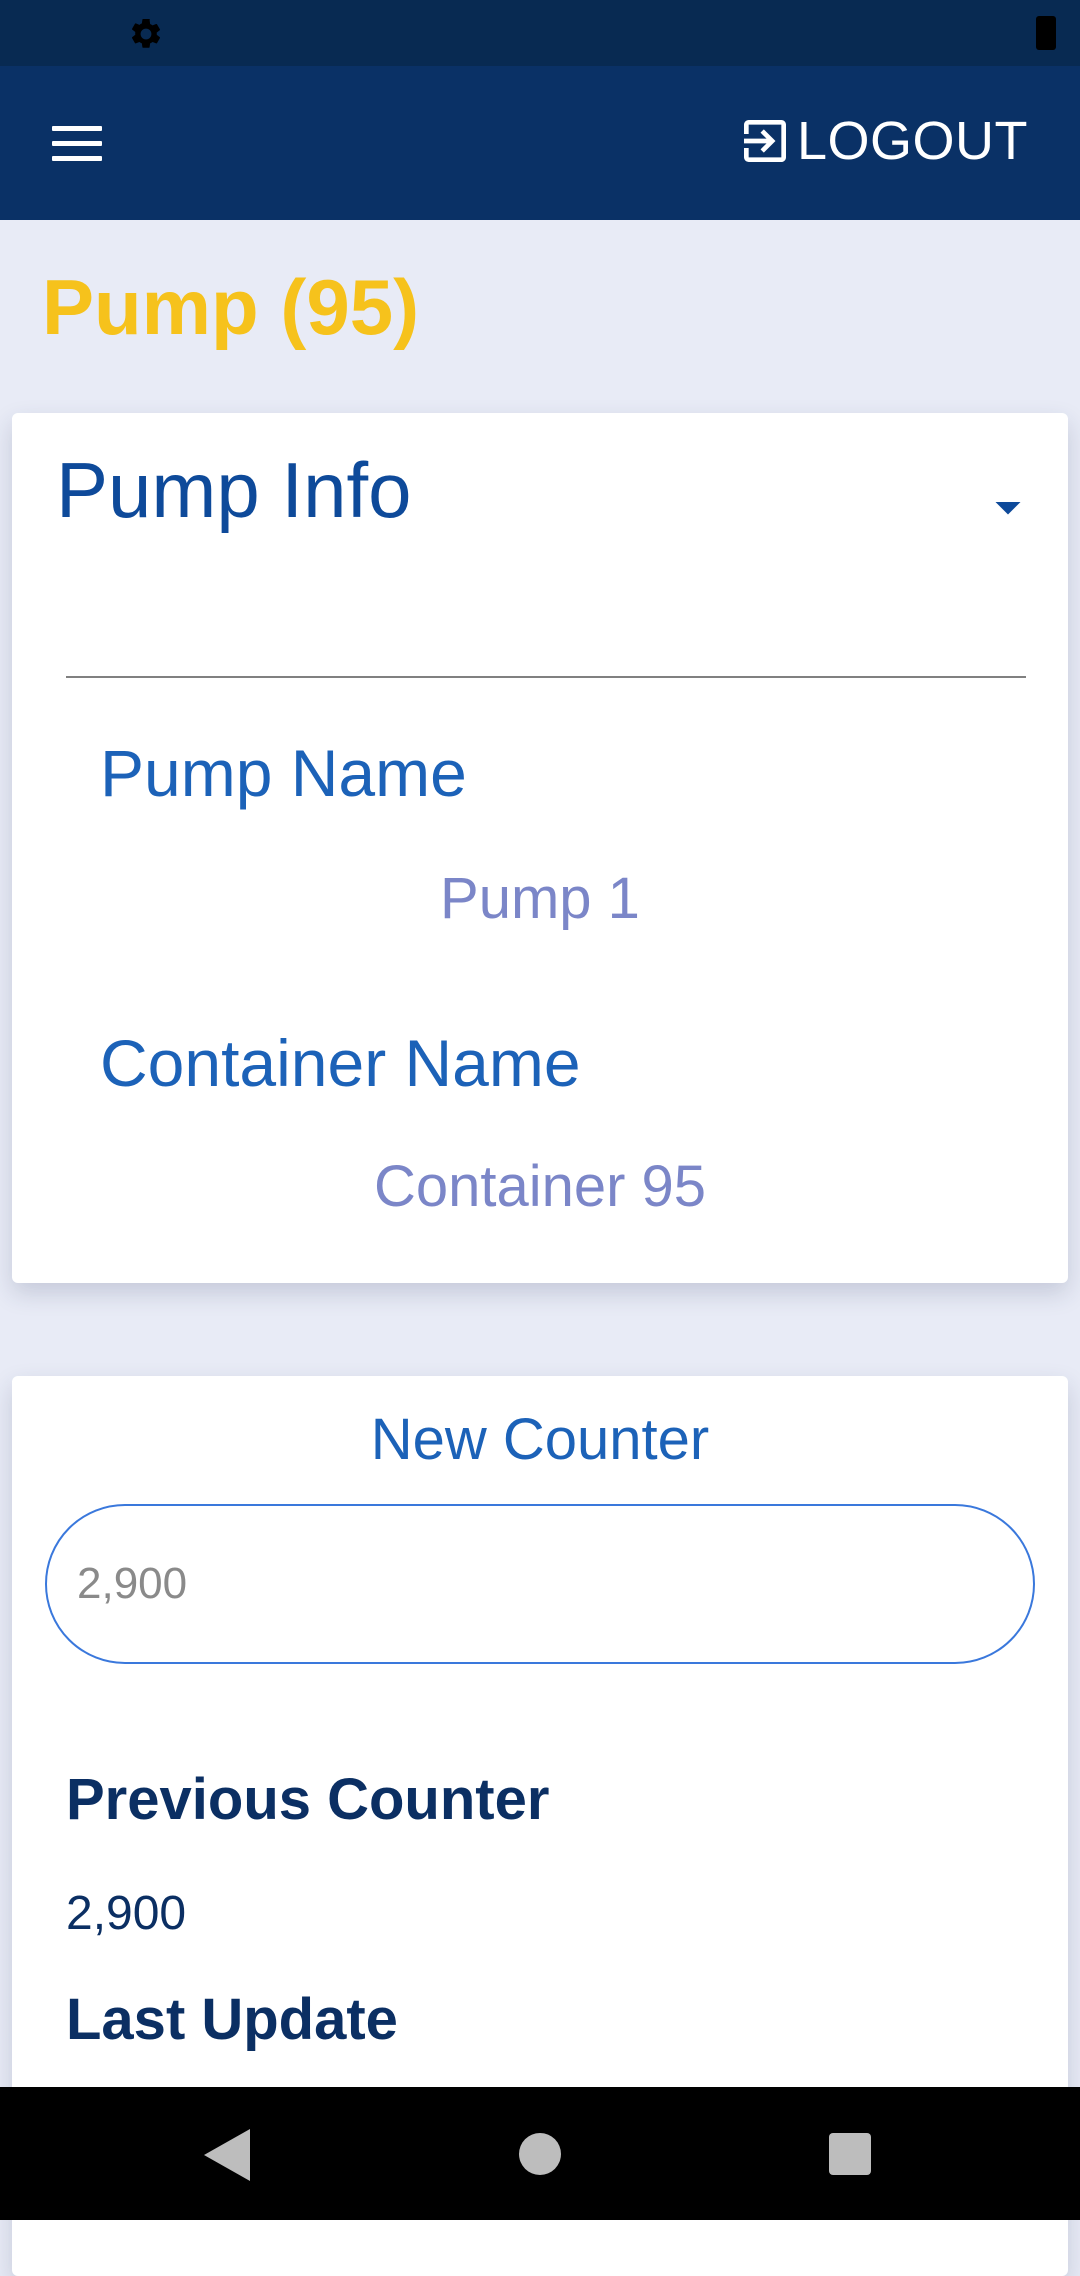 The width and height of the screenshot is (1080, 2276). What do you see at coordinates (540, 898) in the screenshot?
I see `pump-name-value: Pump 1` at bounding box center [540, 898].